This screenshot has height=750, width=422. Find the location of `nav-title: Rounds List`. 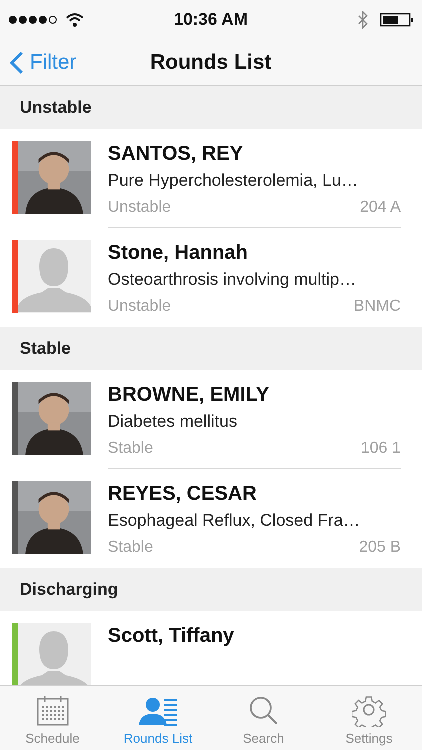

nav-title: Rounds List is located at coordinates (211, 63).